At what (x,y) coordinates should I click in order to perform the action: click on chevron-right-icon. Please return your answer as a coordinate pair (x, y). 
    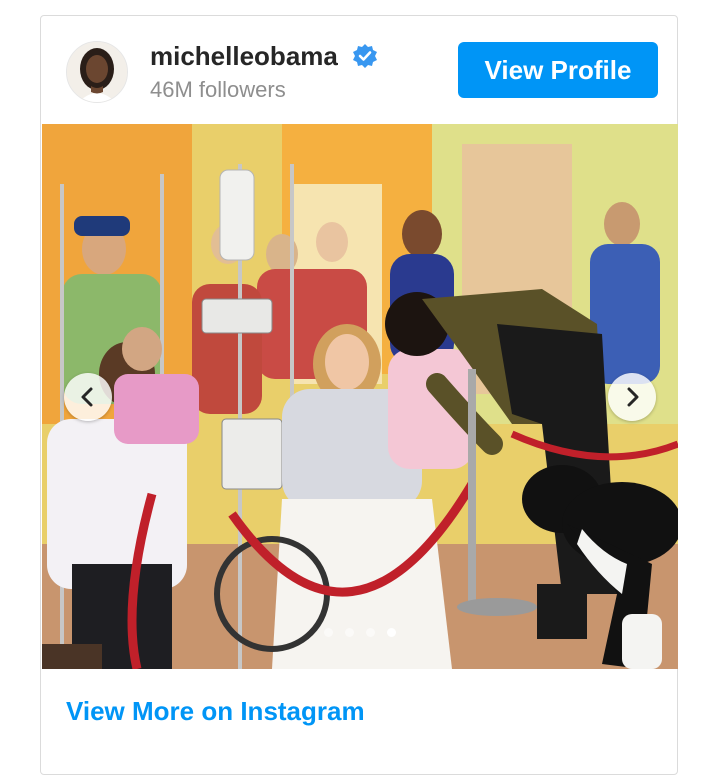
    Looking at the image, I should click on (633, 397).